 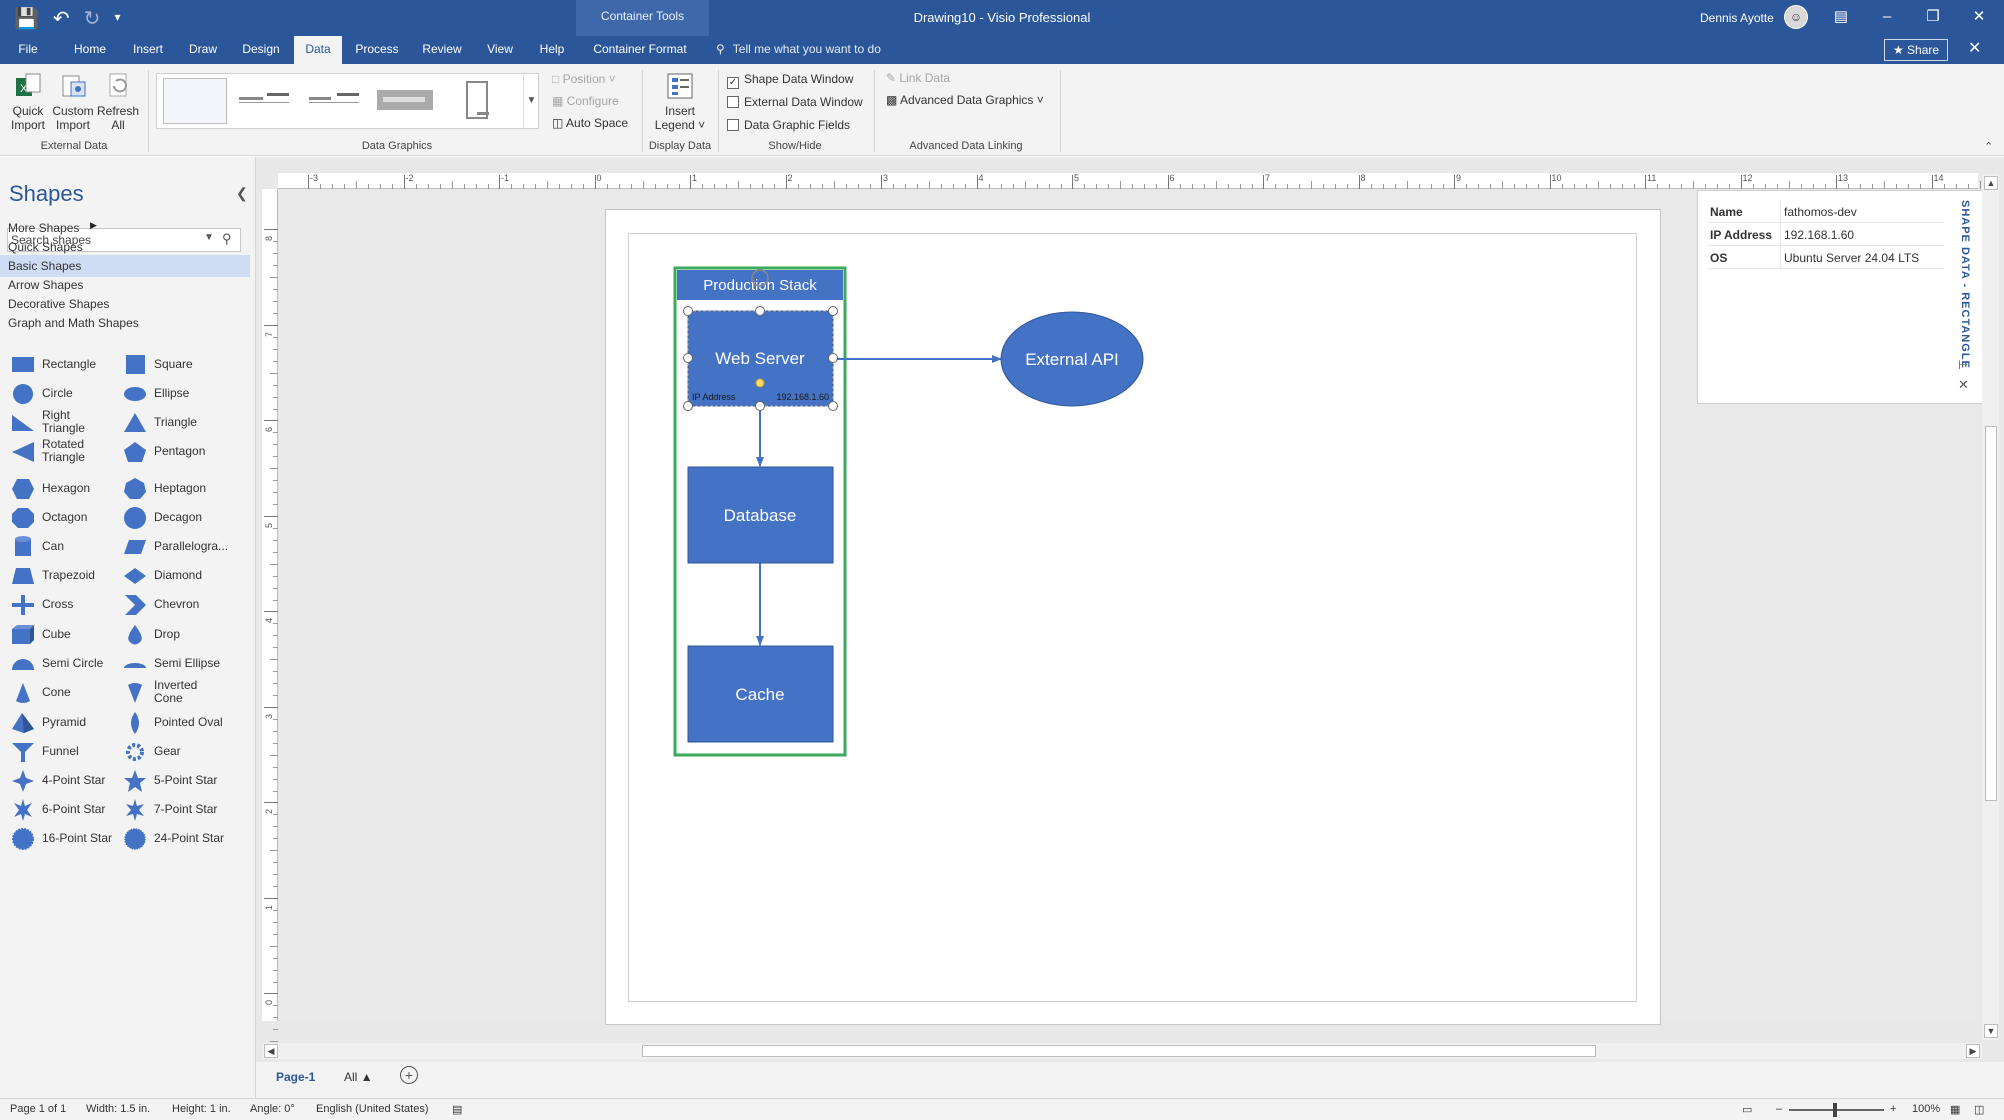 I want to click on redo-icon: ↻, so click(x=92, y=18).